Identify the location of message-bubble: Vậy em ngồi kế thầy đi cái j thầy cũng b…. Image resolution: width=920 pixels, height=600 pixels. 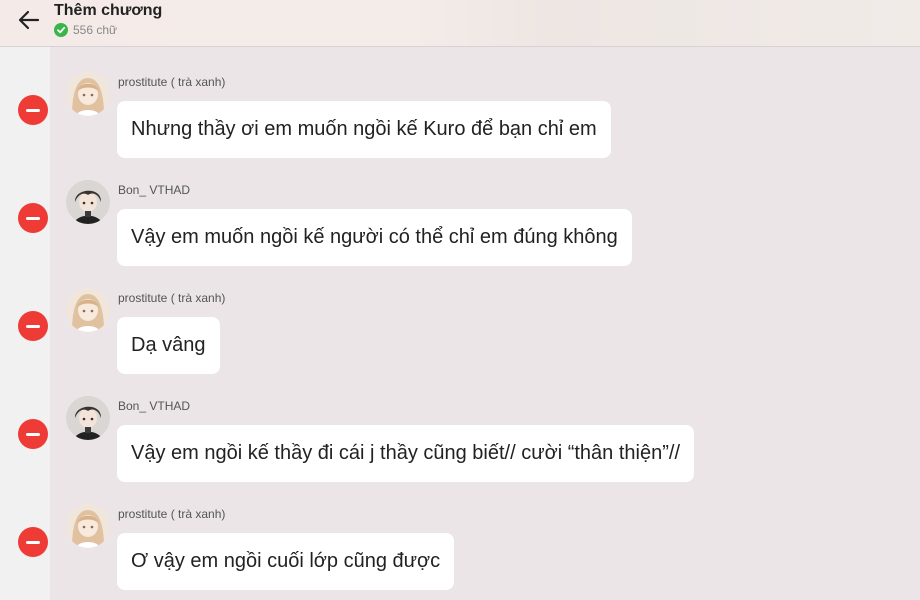
(406, 453).